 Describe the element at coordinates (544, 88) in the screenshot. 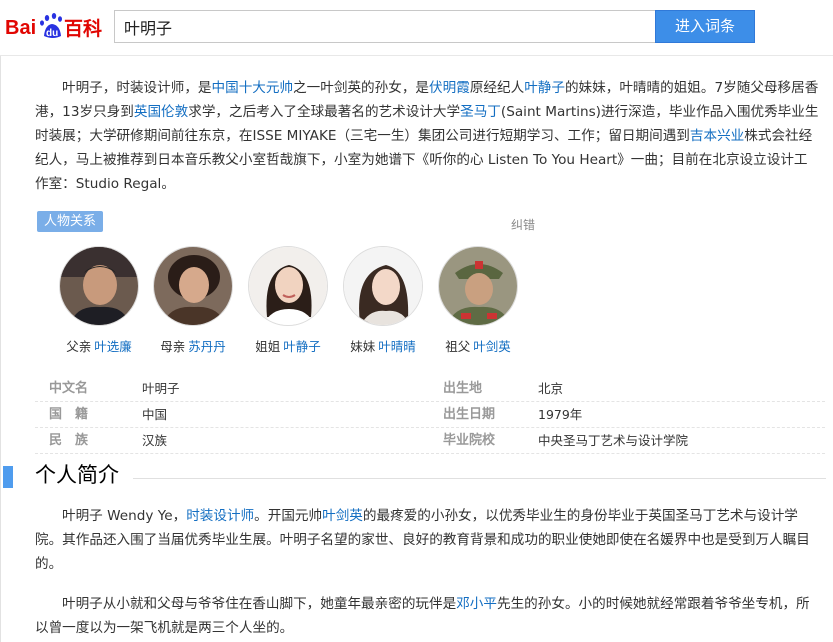

I see `inline-link: 叶静子` at that location.